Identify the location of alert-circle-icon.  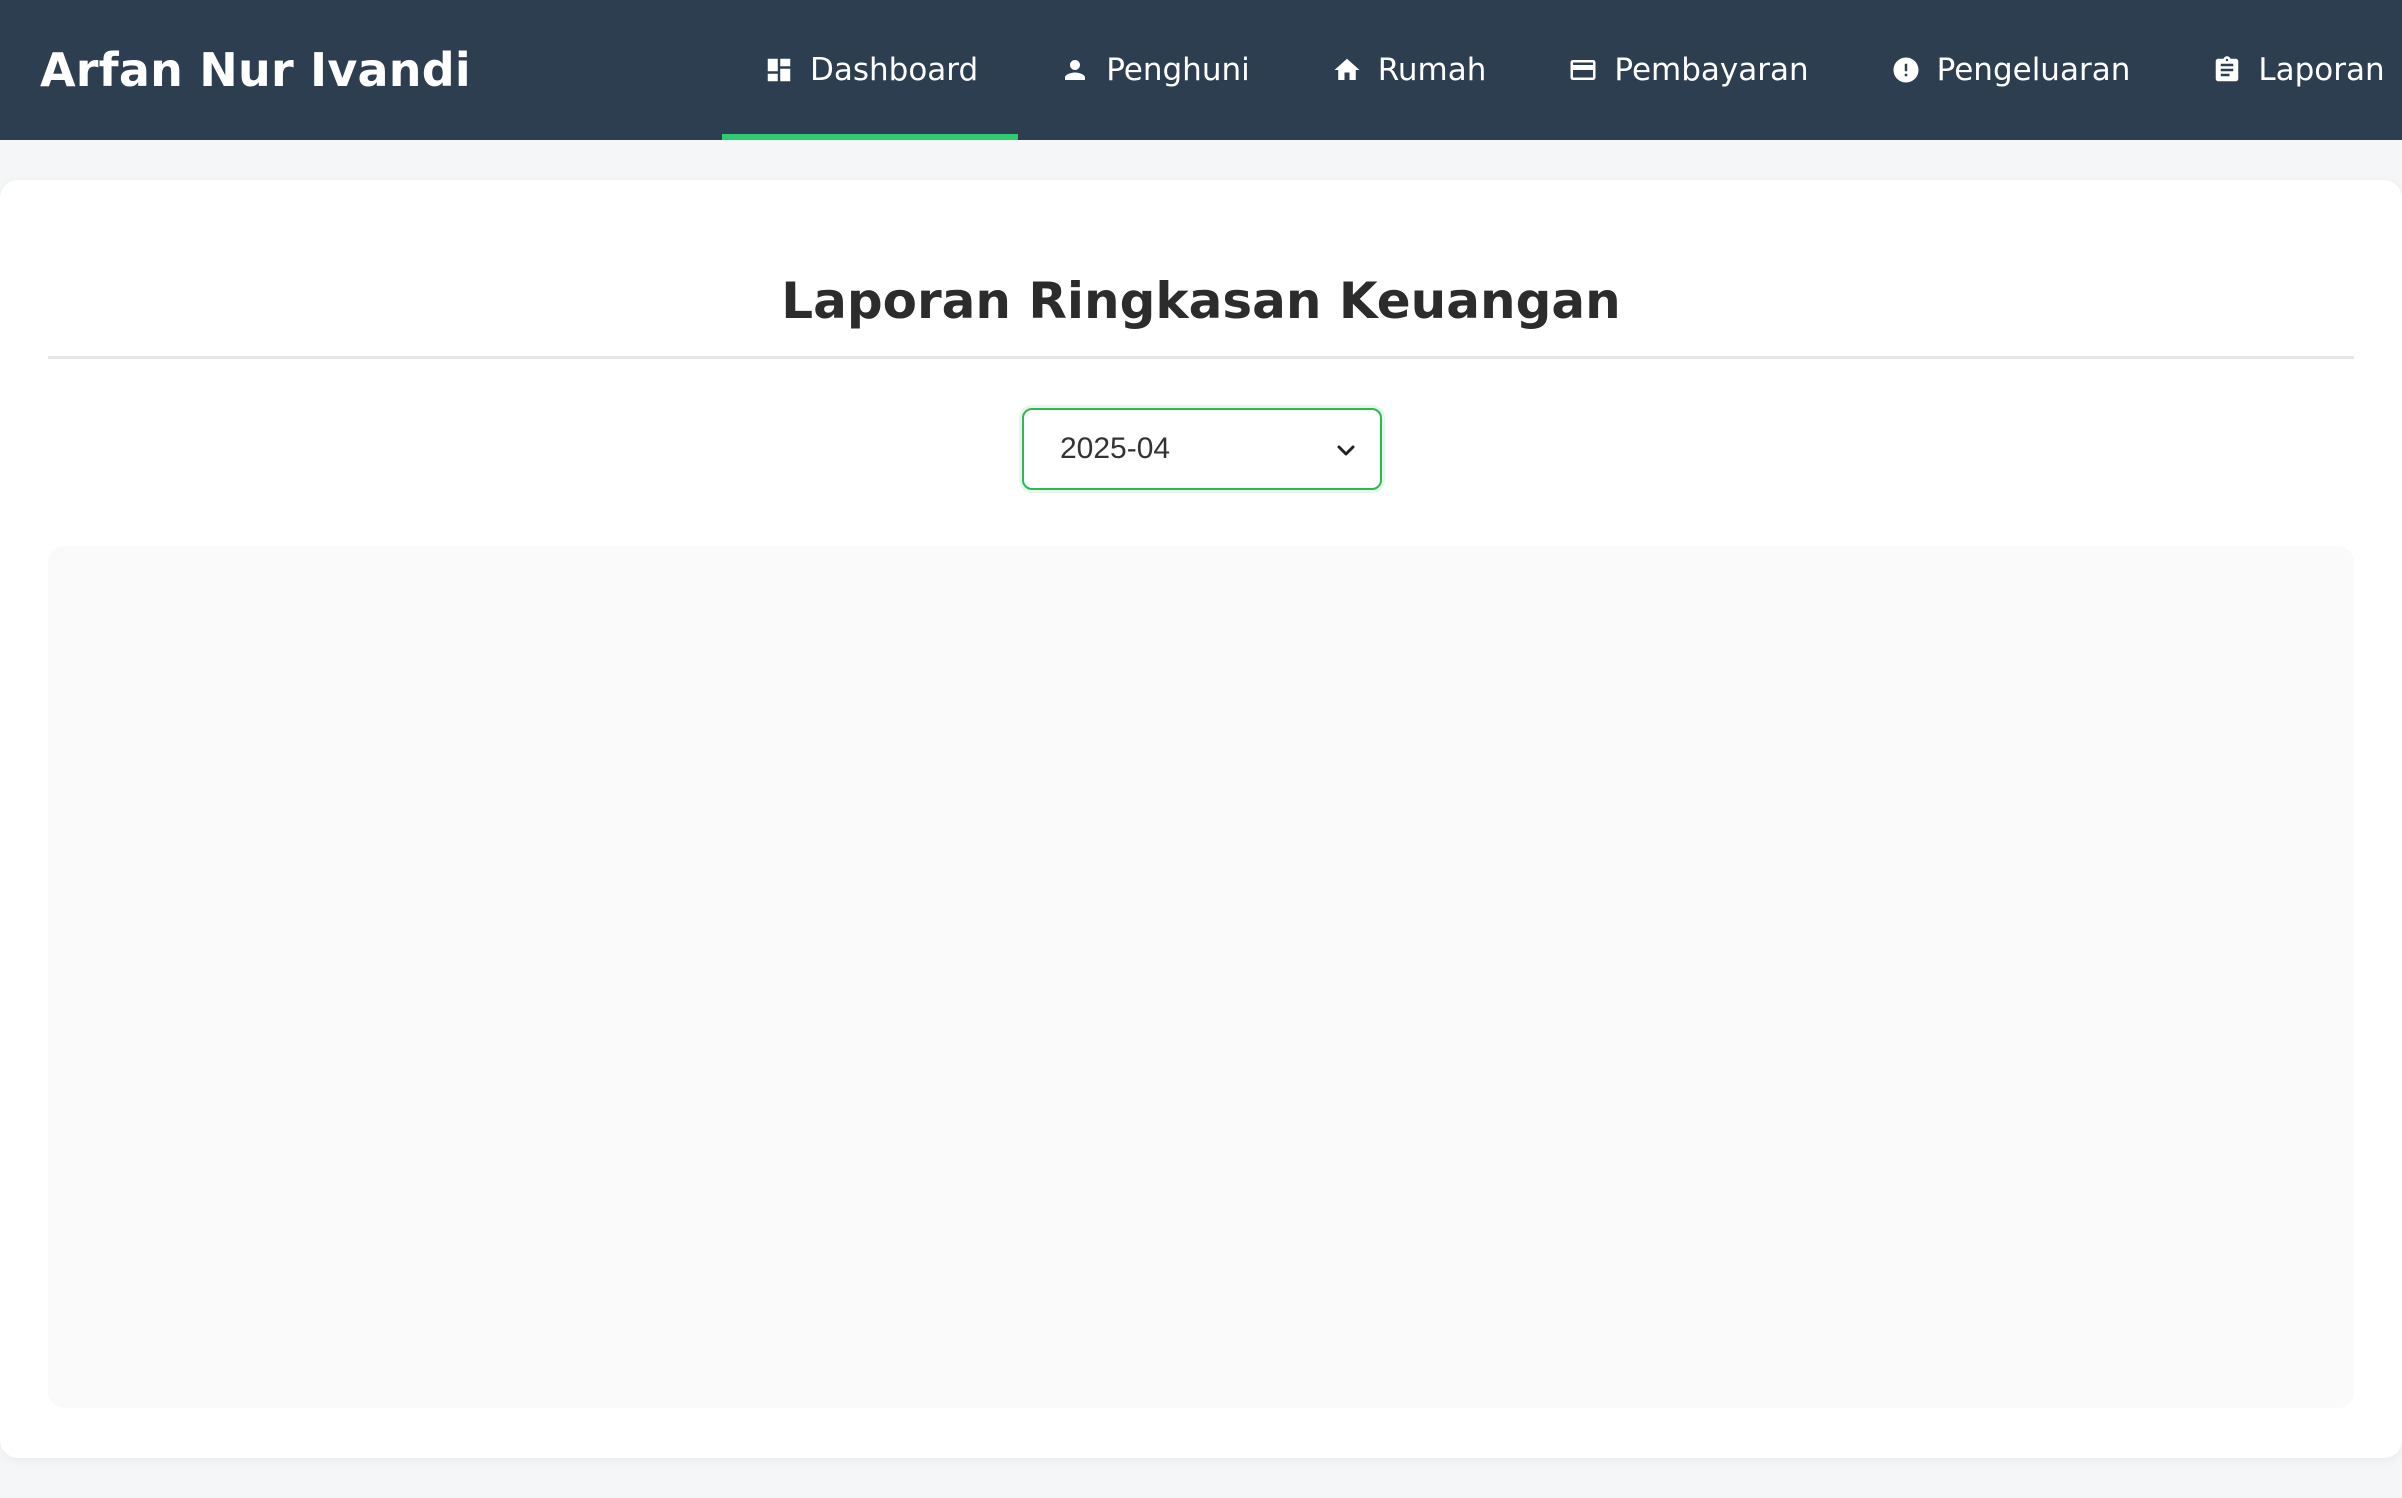
(1906, 70).